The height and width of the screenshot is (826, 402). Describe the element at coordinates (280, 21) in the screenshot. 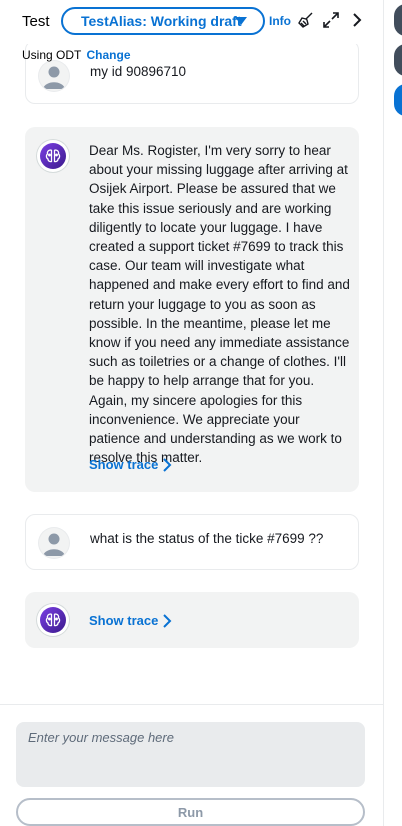

I see `info-link: Info` at that location.